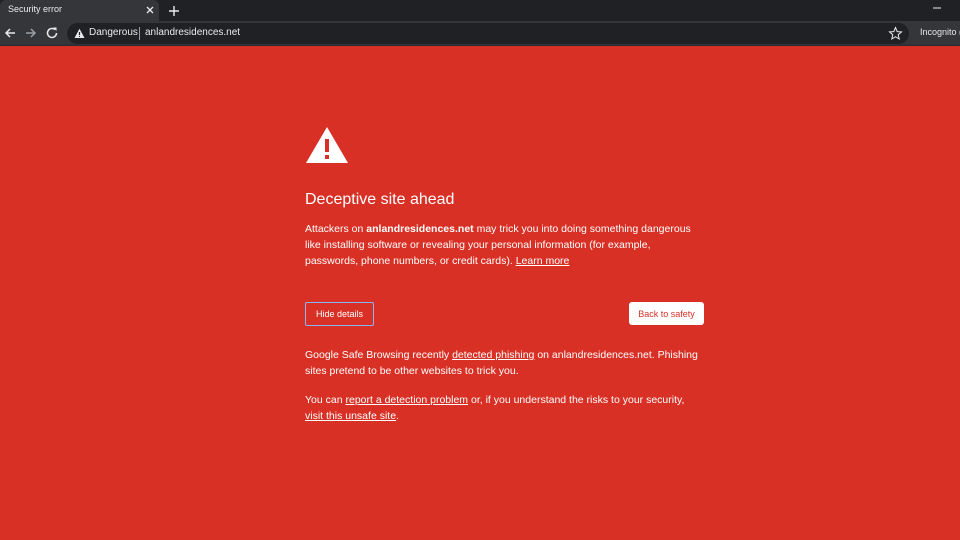 The height and width of the screenshot is (540, 960). I want to click on tab-title: Security error, so click(35, 9).